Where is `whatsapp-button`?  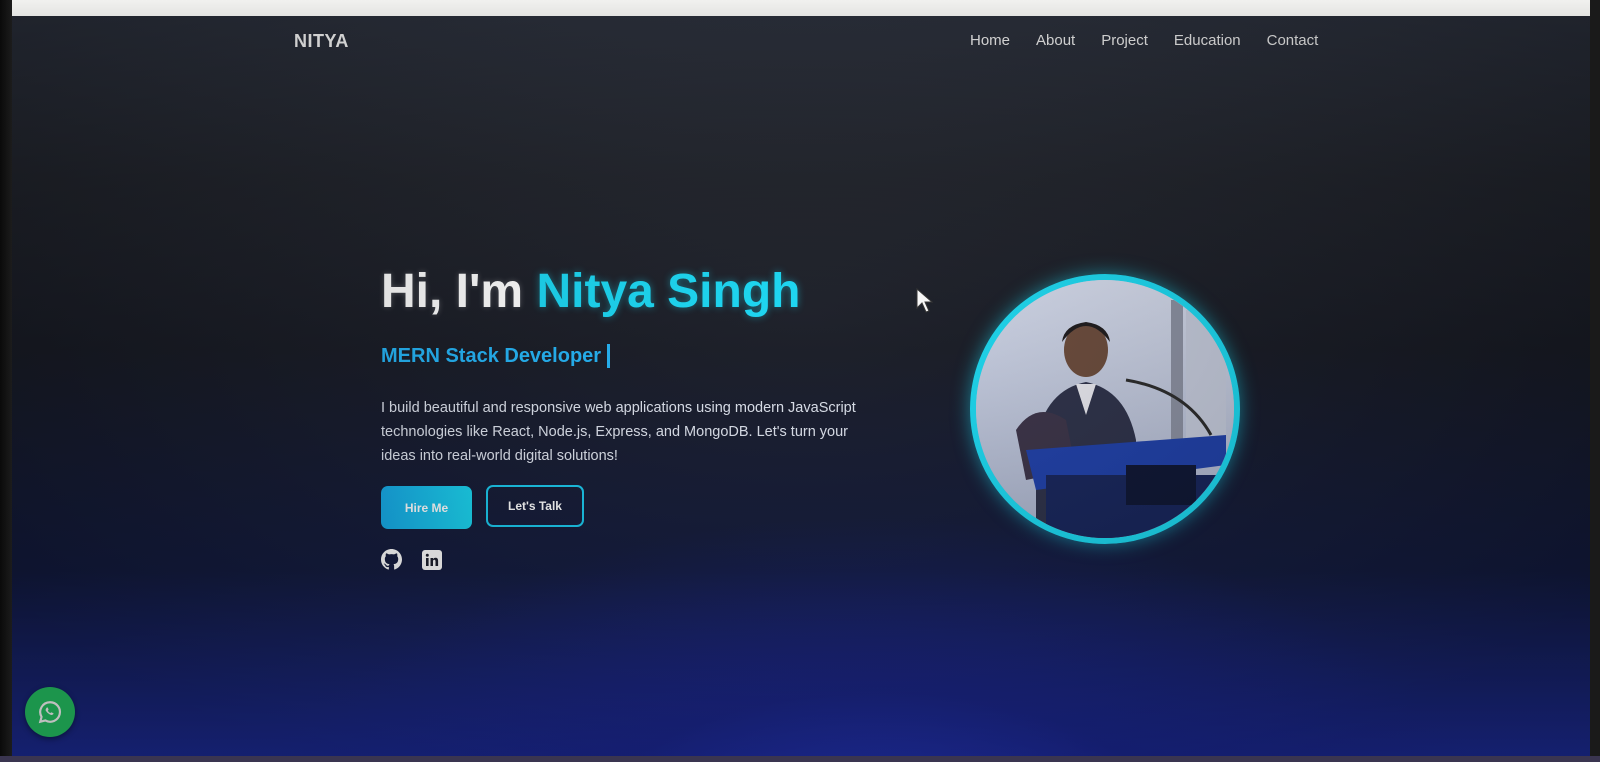 whatsapp-button is located at coordinates (50, 712).